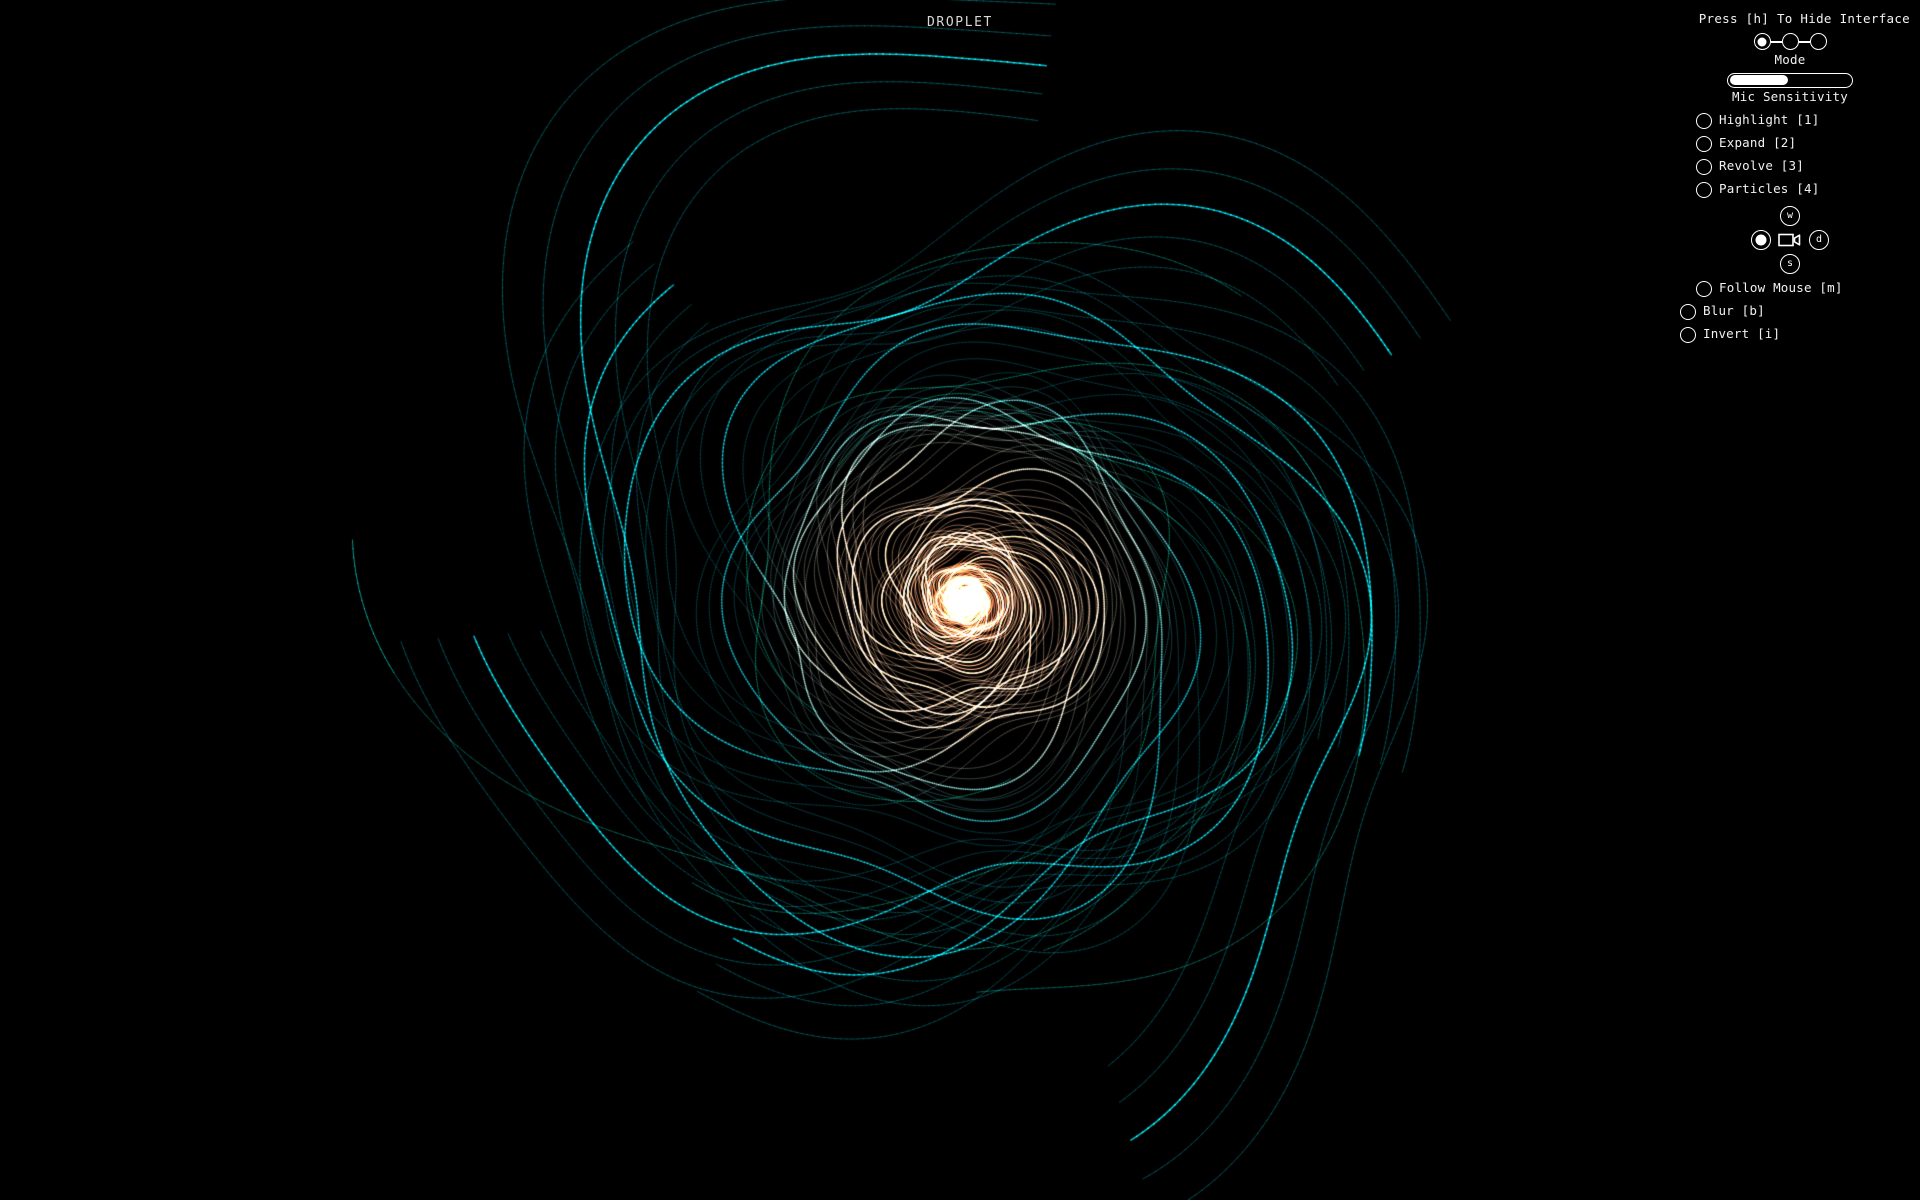 This screenshot has height=1200, width=1920. I want to click on camera-key-up: w, so click(1790, 216).